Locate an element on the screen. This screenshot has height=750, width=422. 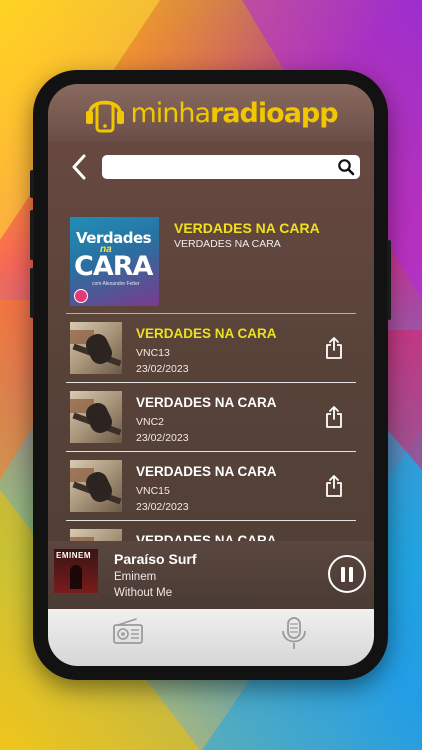
episode-code: VNC15 is located at coordinates (153, 491).